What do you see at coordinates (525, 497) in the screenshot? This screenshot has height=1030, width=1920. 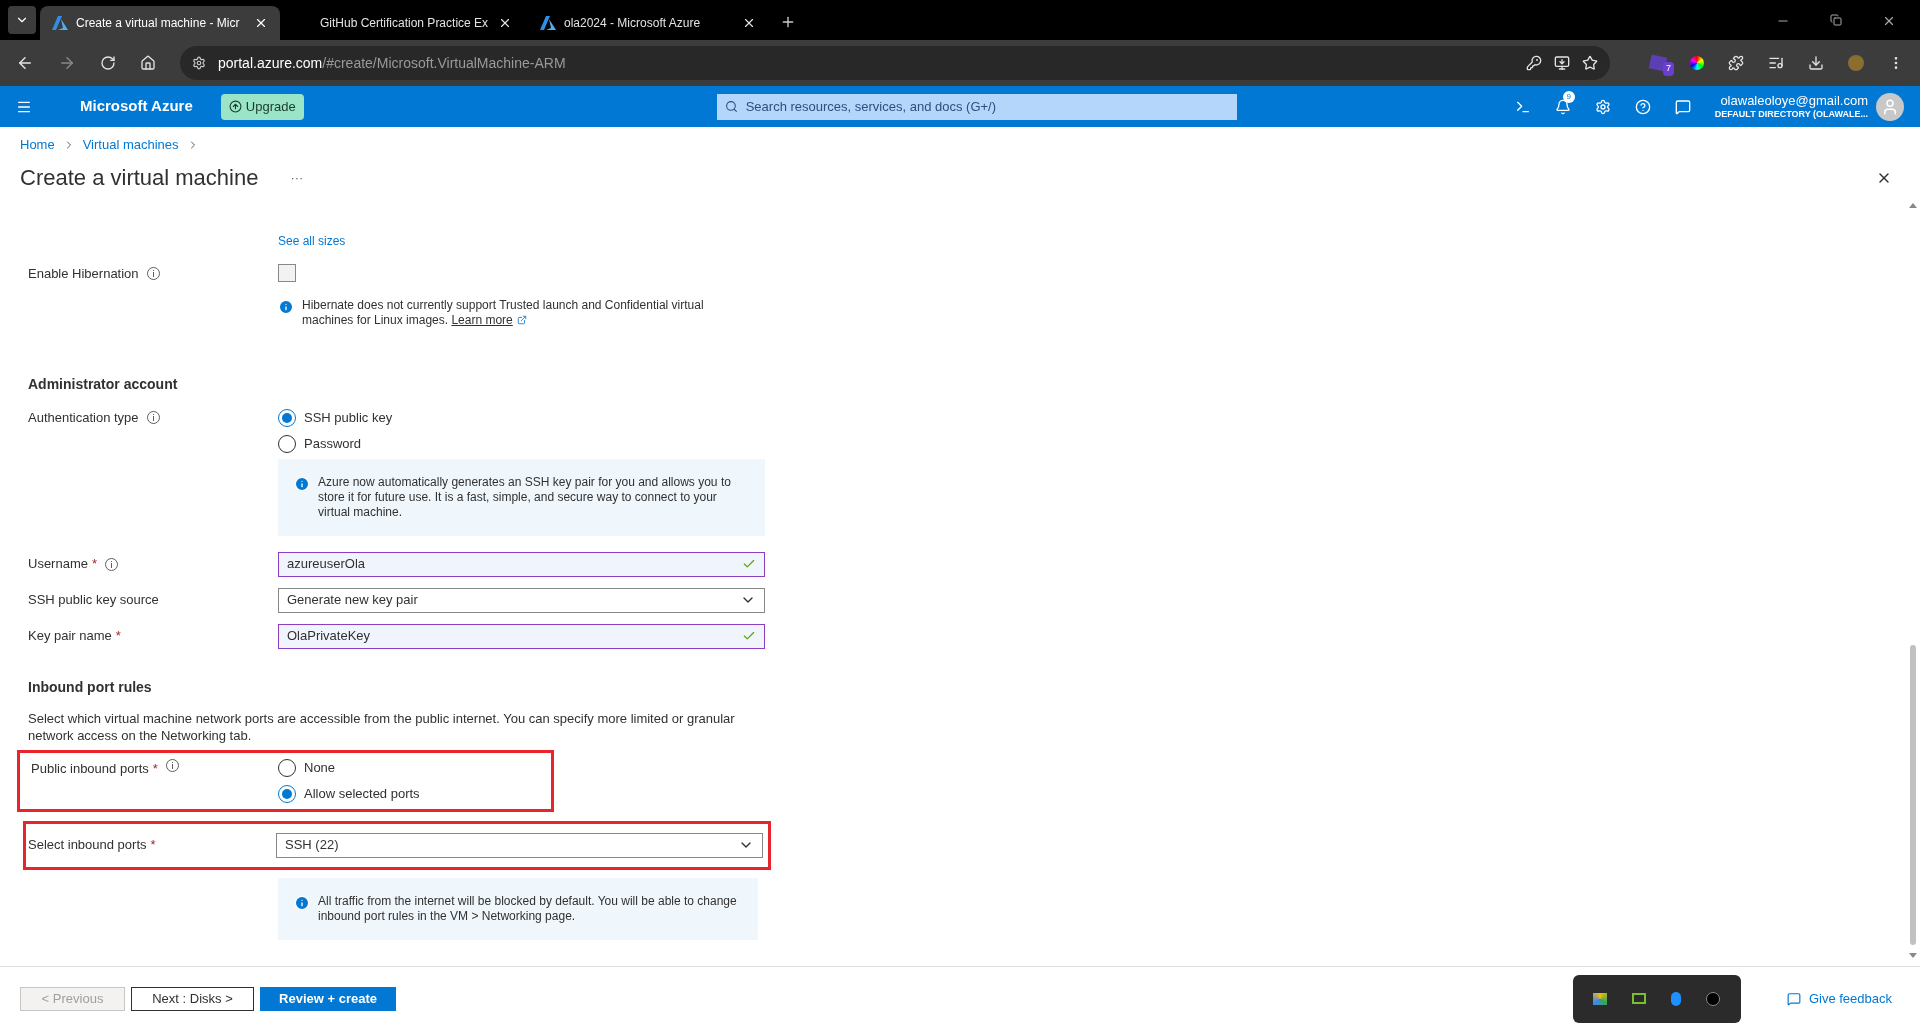 I see `info-message: Azure now automatically generates an SSH key pair for you and allows you to store it for future use. It is a fast, simple, and secure way to connect to your virtual machine.` at bounding box center [525, 497].